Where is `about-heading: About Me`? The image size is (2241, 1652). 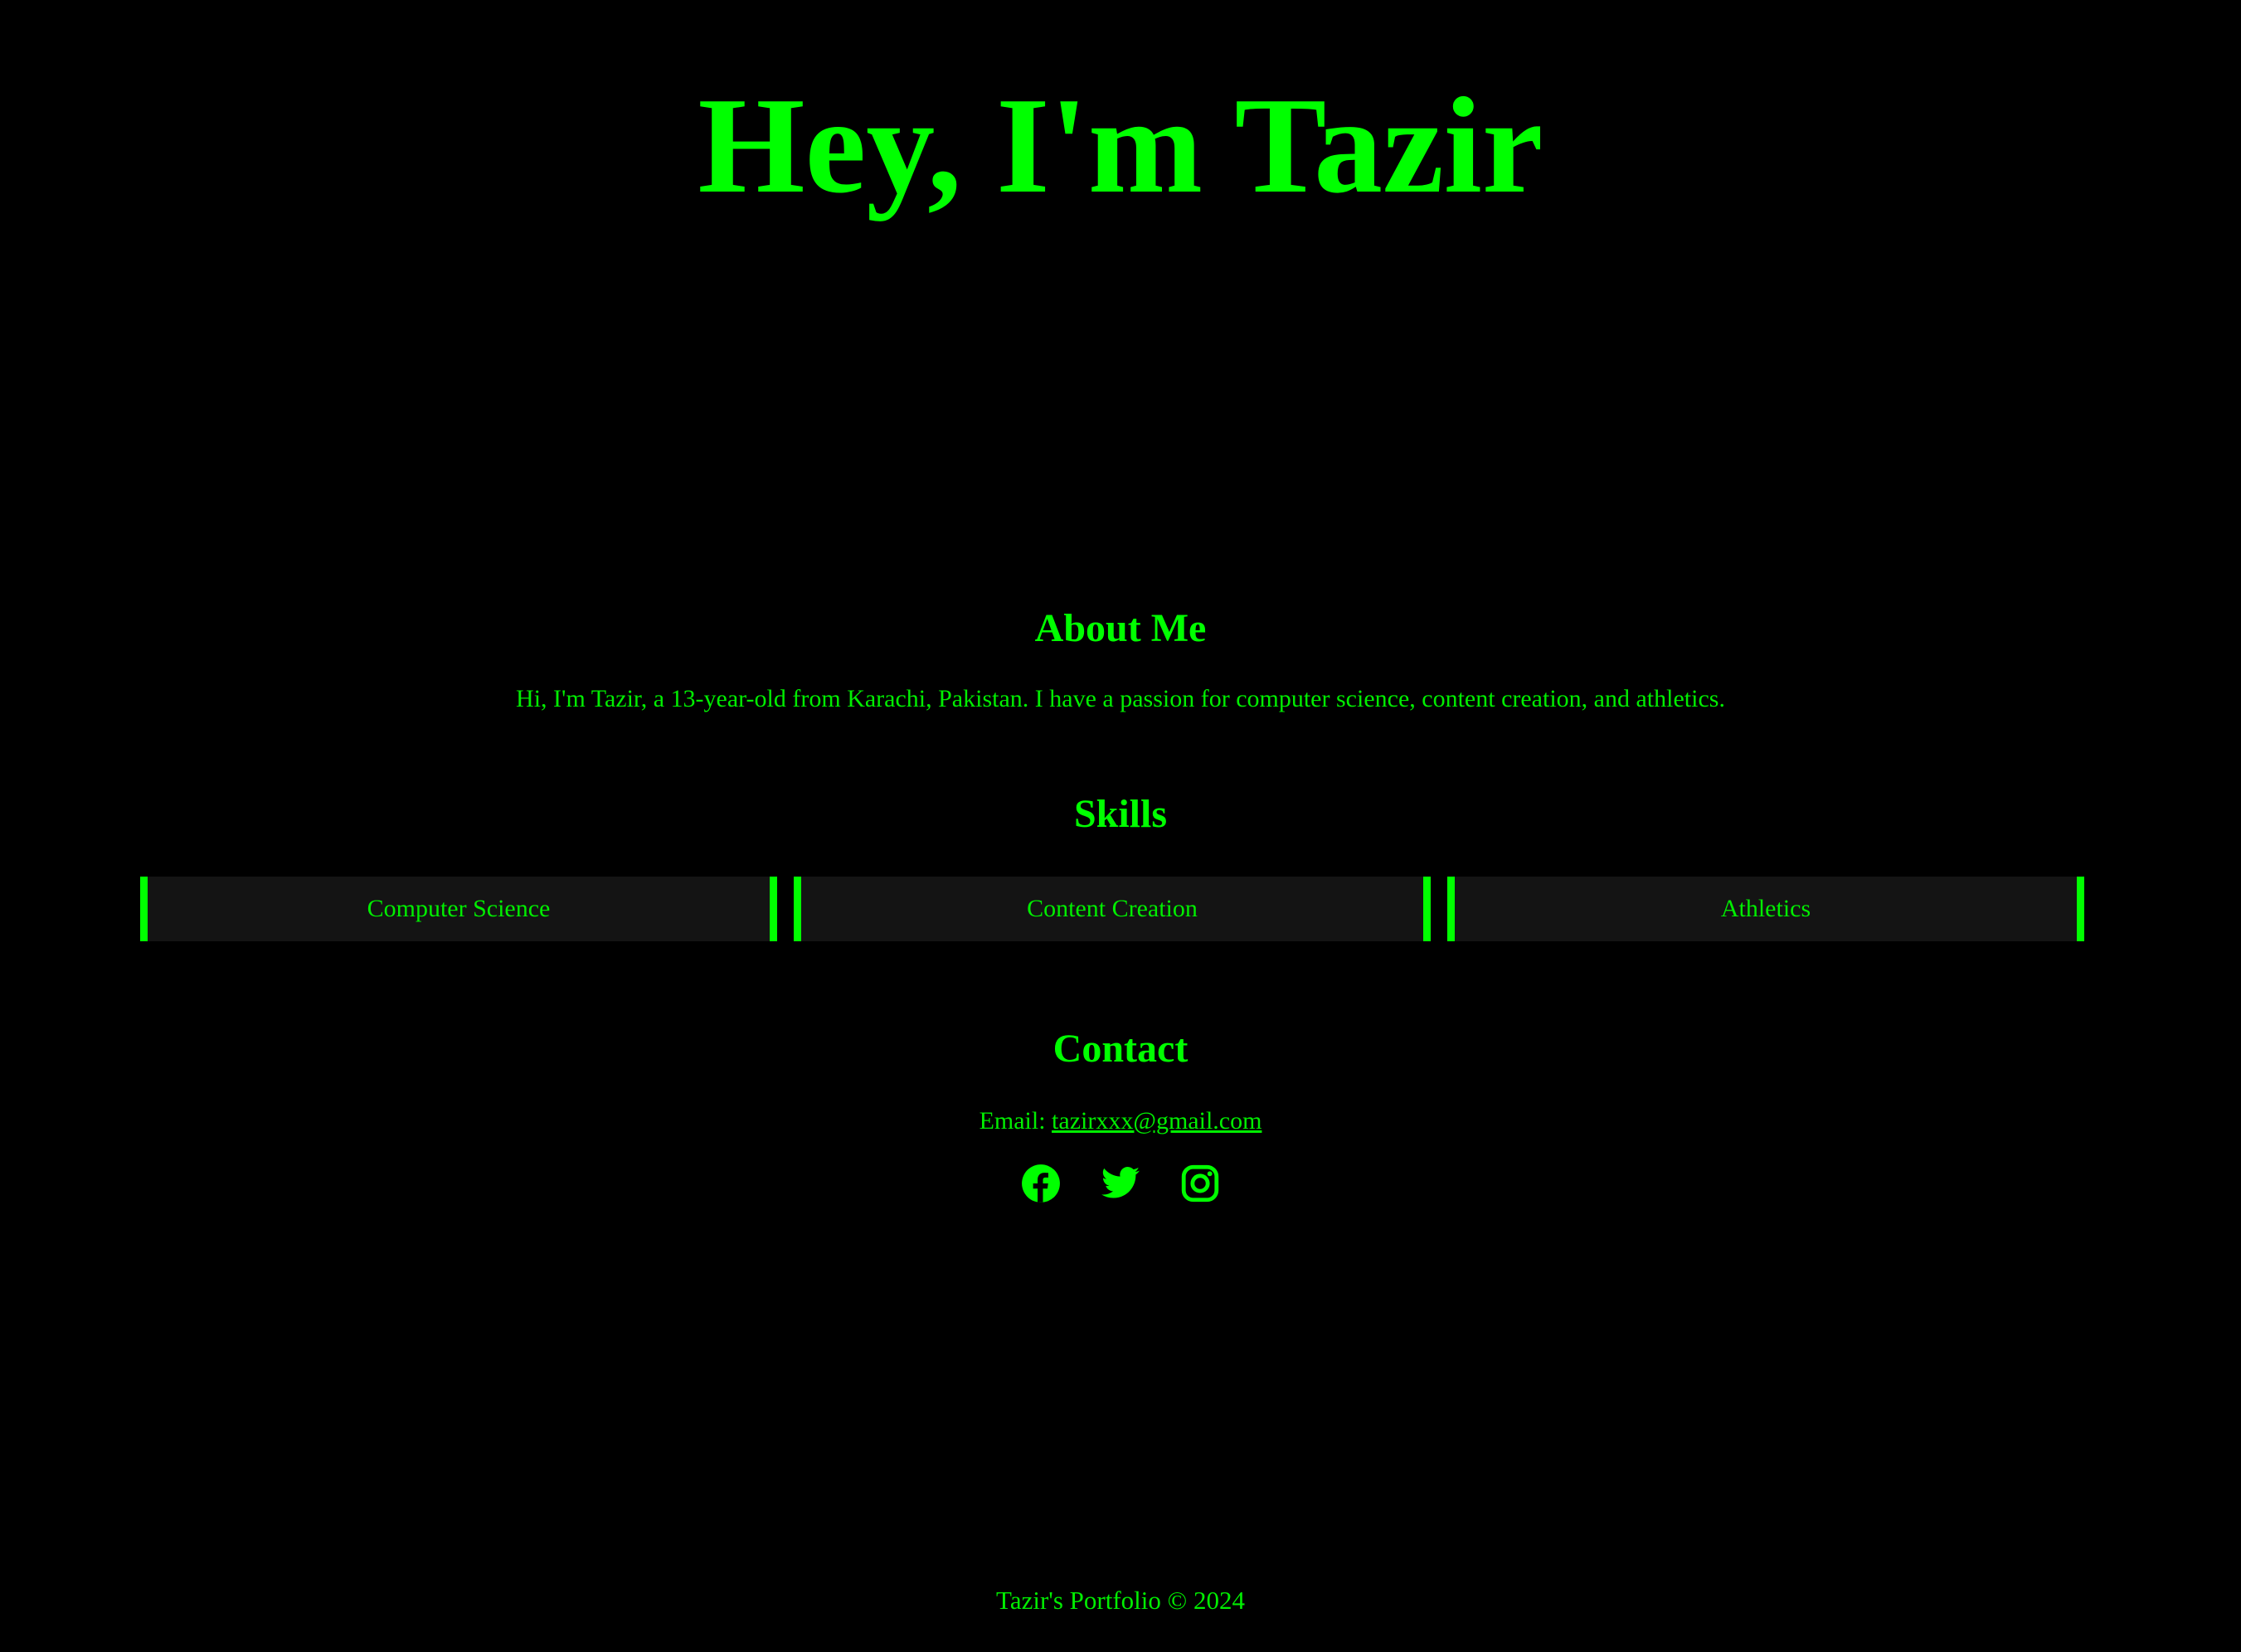 about-heading: About Me is located at coordinates (1120, 628).